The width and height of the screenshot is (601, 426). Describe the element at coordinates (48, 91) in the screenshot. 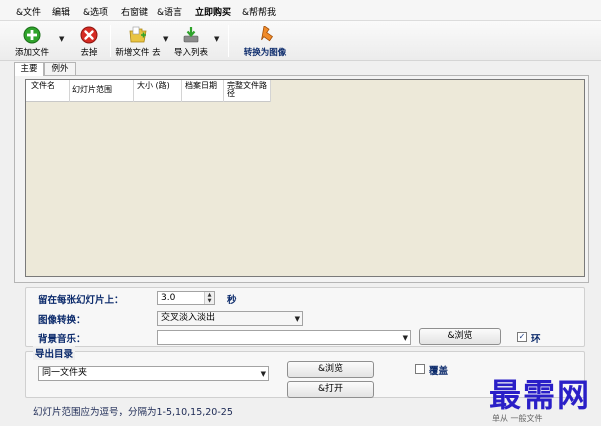

I see `column-file-name: 文件名` at that location.